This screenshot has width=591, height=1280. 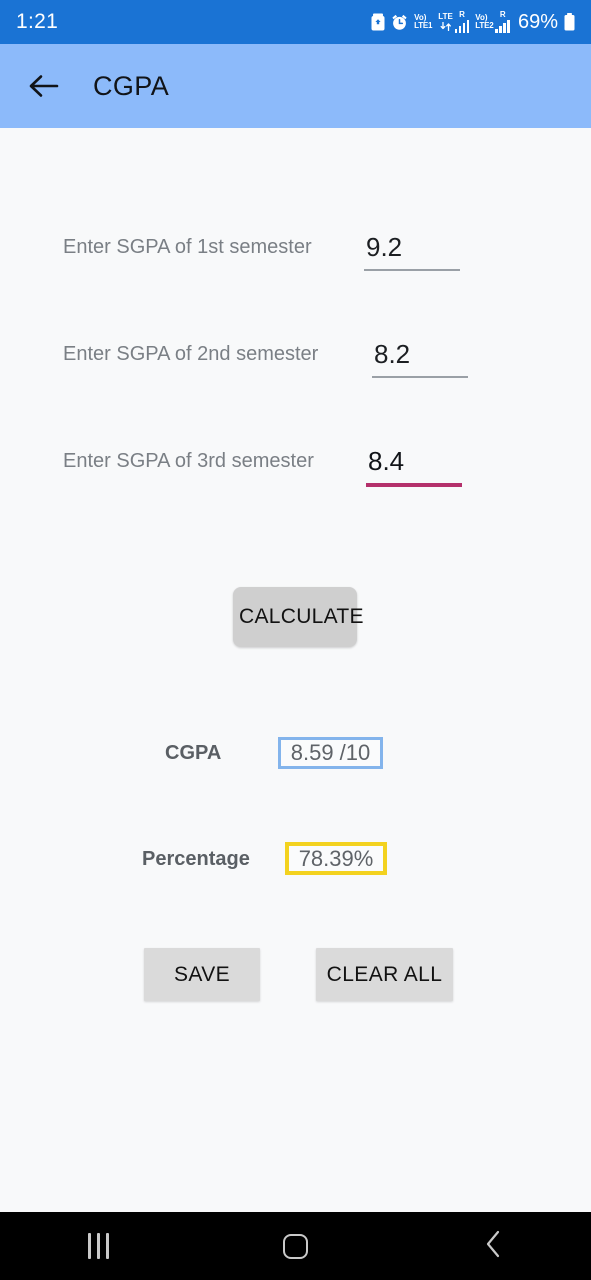 What do you see at coordinates (295, 22) in the screenshot?
I see `status-bar: 1:21 Vo) LTE1 LTE R Vo) LTE2 R 69%` at bounding box center [295, 22].